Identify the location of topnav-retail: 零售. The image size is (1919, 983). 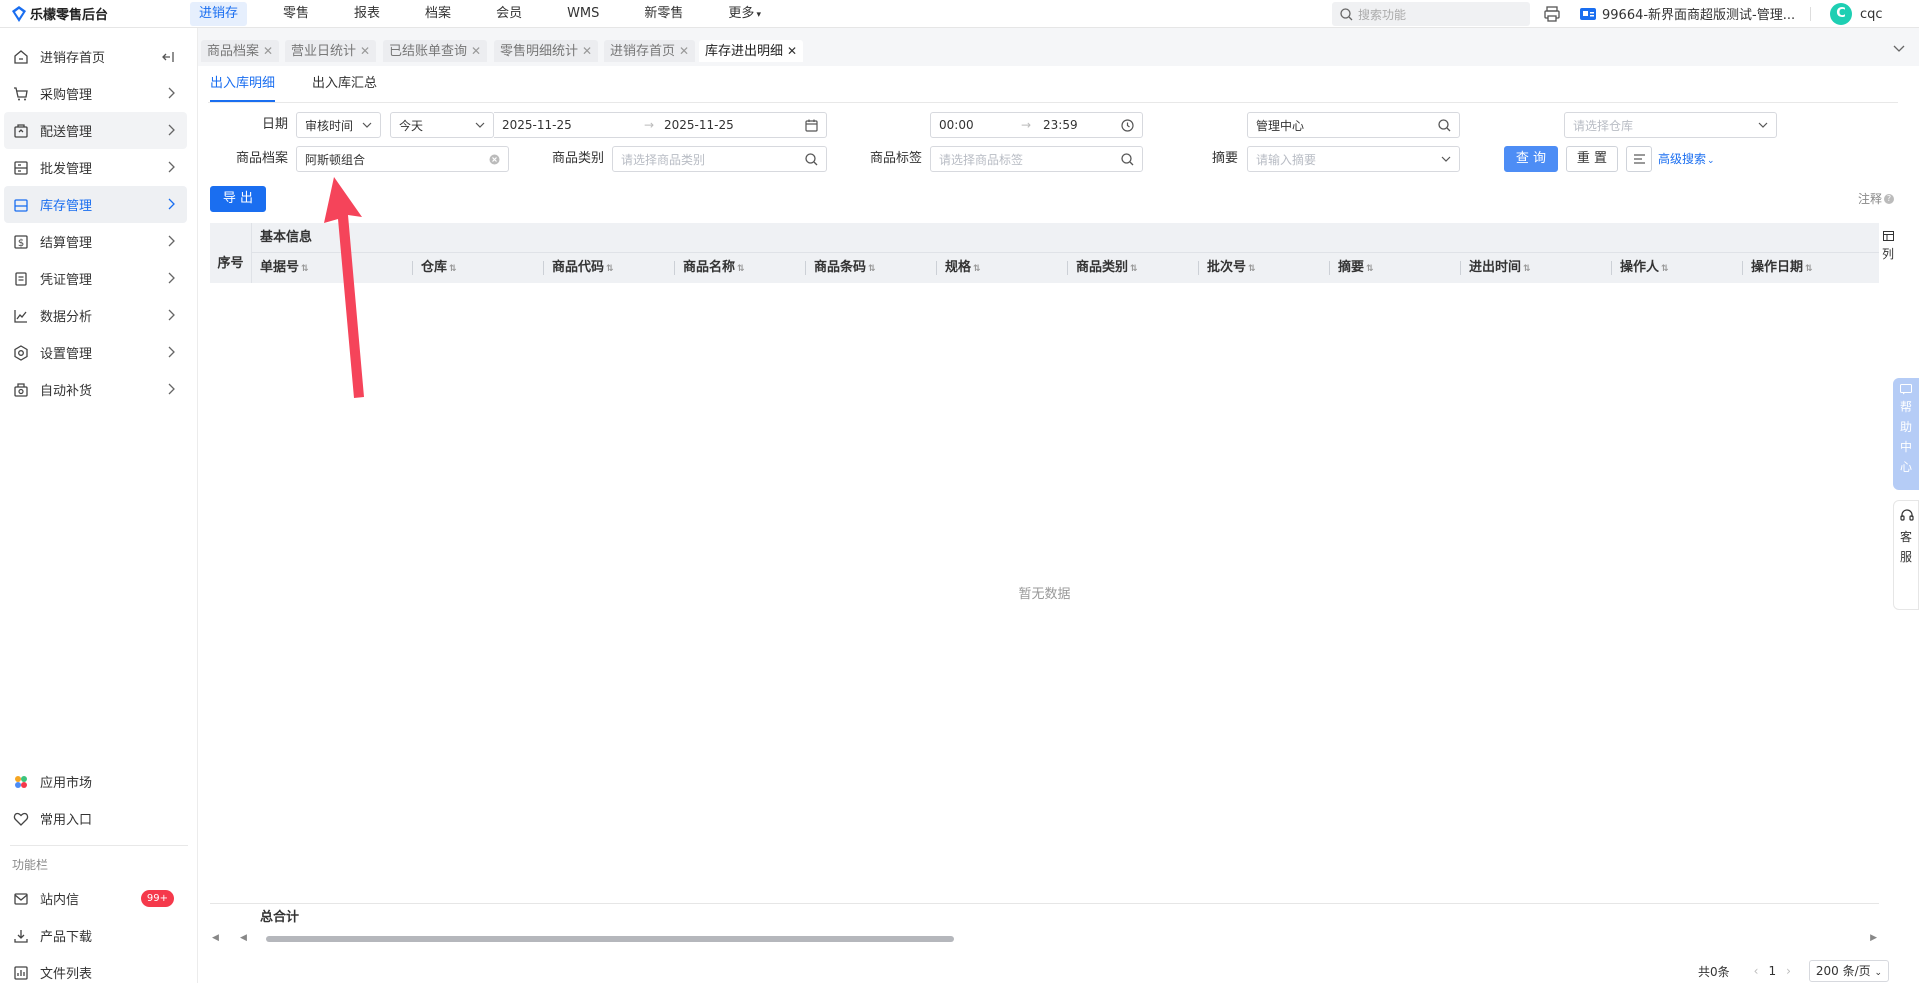
(296, 14).